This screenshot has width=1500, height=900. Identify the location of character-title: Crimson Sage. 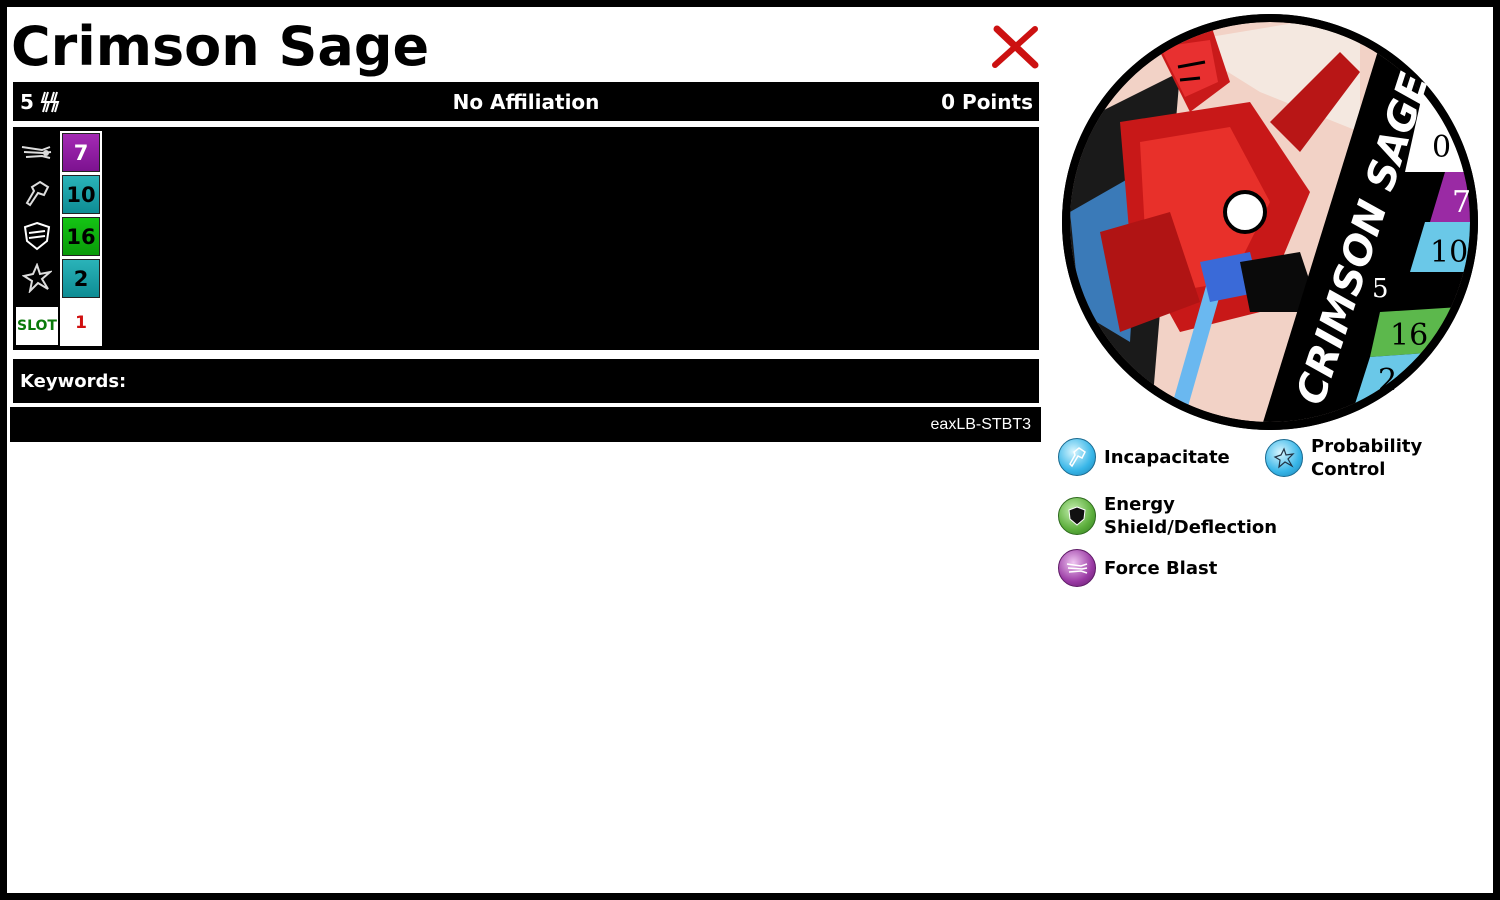
(220, 46).